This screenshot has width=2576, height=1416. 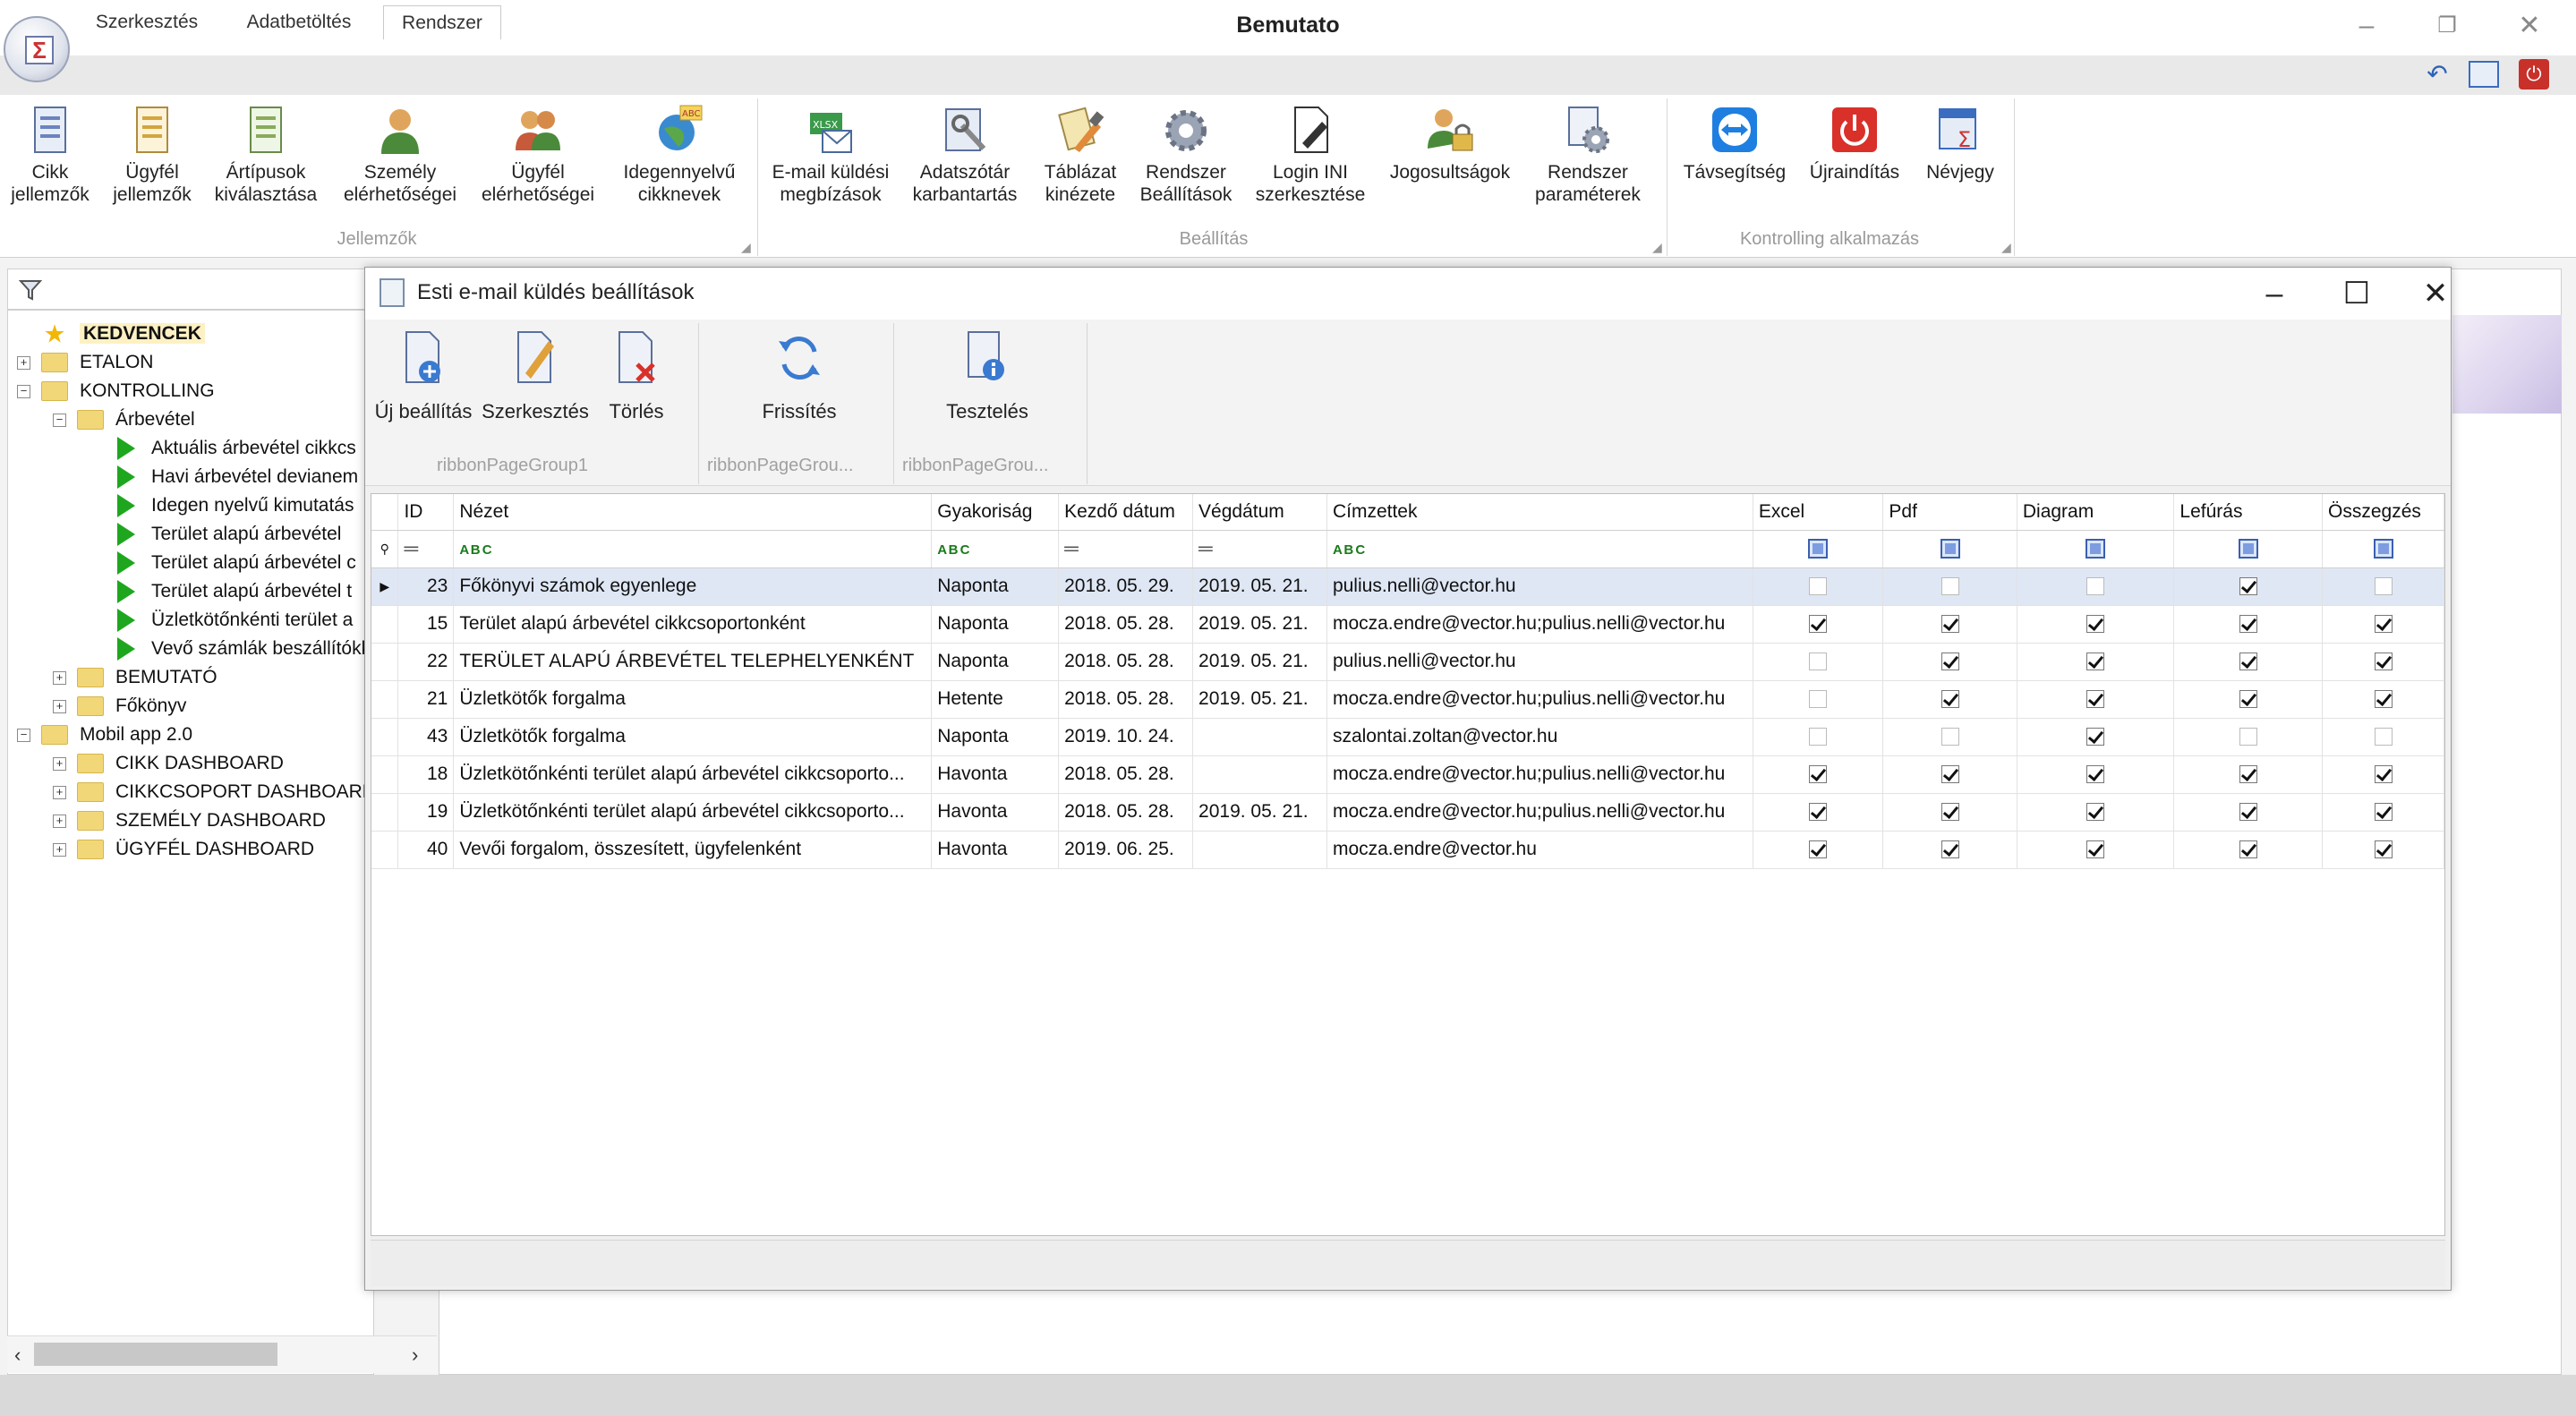 What do you see at coordinates (535, 382) in the screenshot?
I see `edit-setting-button: Szerkesztés` at bounding box center [535, 382].